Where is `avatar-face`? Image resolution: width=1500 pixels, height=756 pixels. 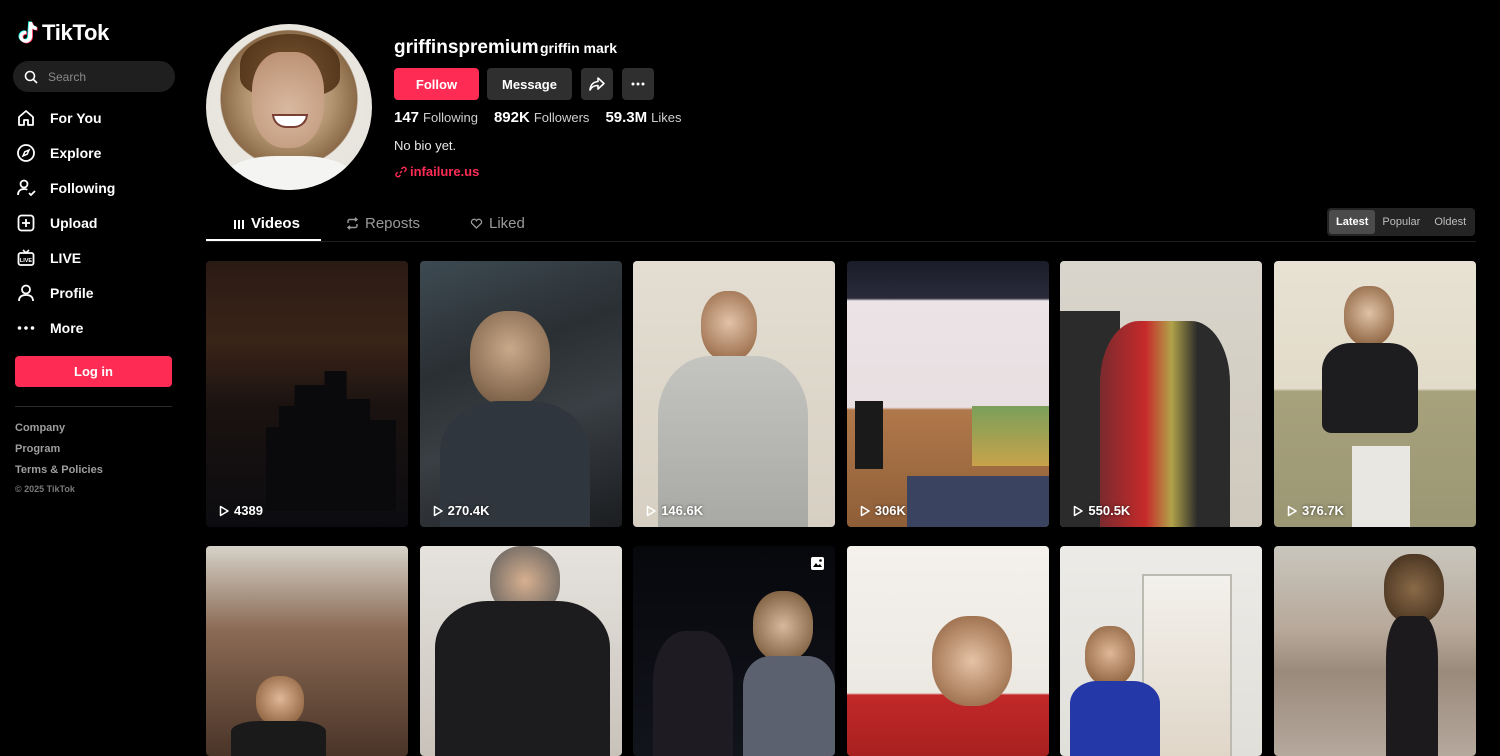 avatar-face is located at coordinates (288, 100).